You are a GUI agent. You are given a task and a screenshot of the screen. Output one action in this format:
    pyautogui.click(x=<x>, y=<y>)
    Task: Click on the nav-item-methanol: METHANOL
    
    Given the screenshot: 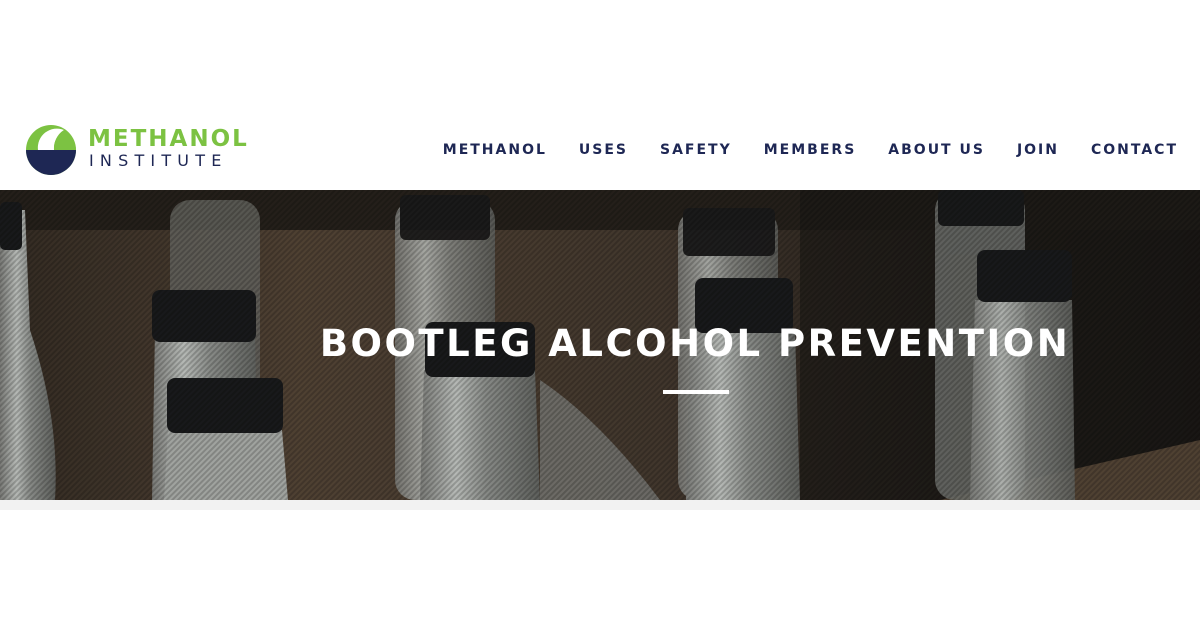 What is the action you would take?
    pyautogui.click(x=495, y=150)
    